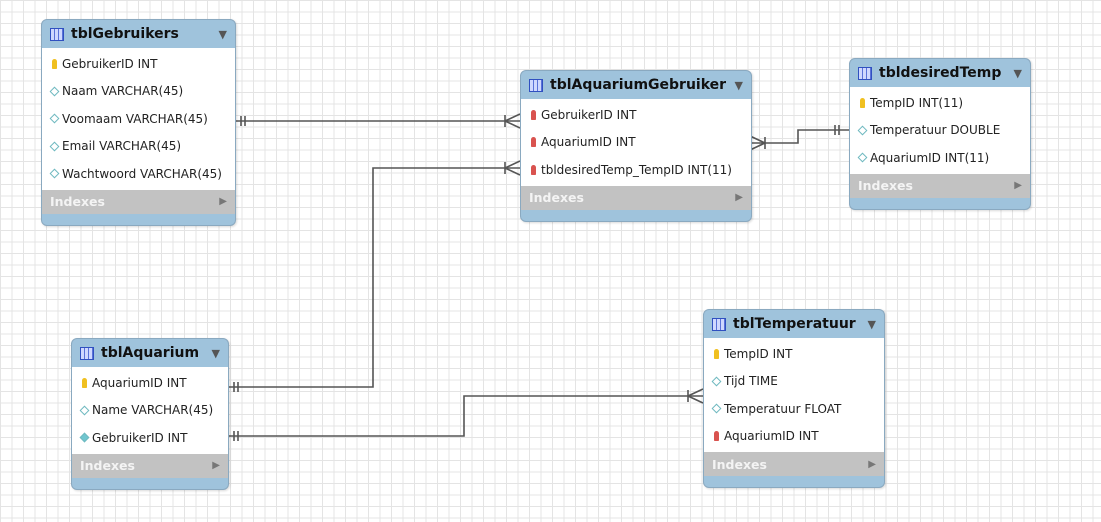  I want to click on column-text: Wachtwoord VARCHAR(45), so click(142, 173).